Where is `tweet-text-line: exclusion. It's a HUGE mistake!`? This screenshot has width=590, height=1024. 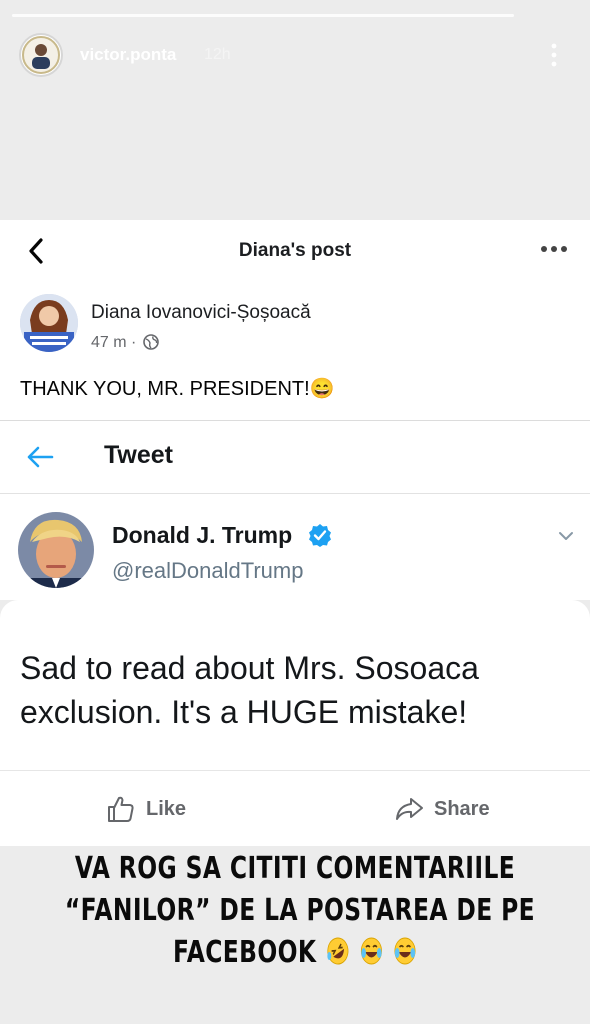 tweet-text-line: exclusion. It's a HUGE mistake! is located at coordinates (244, 712).